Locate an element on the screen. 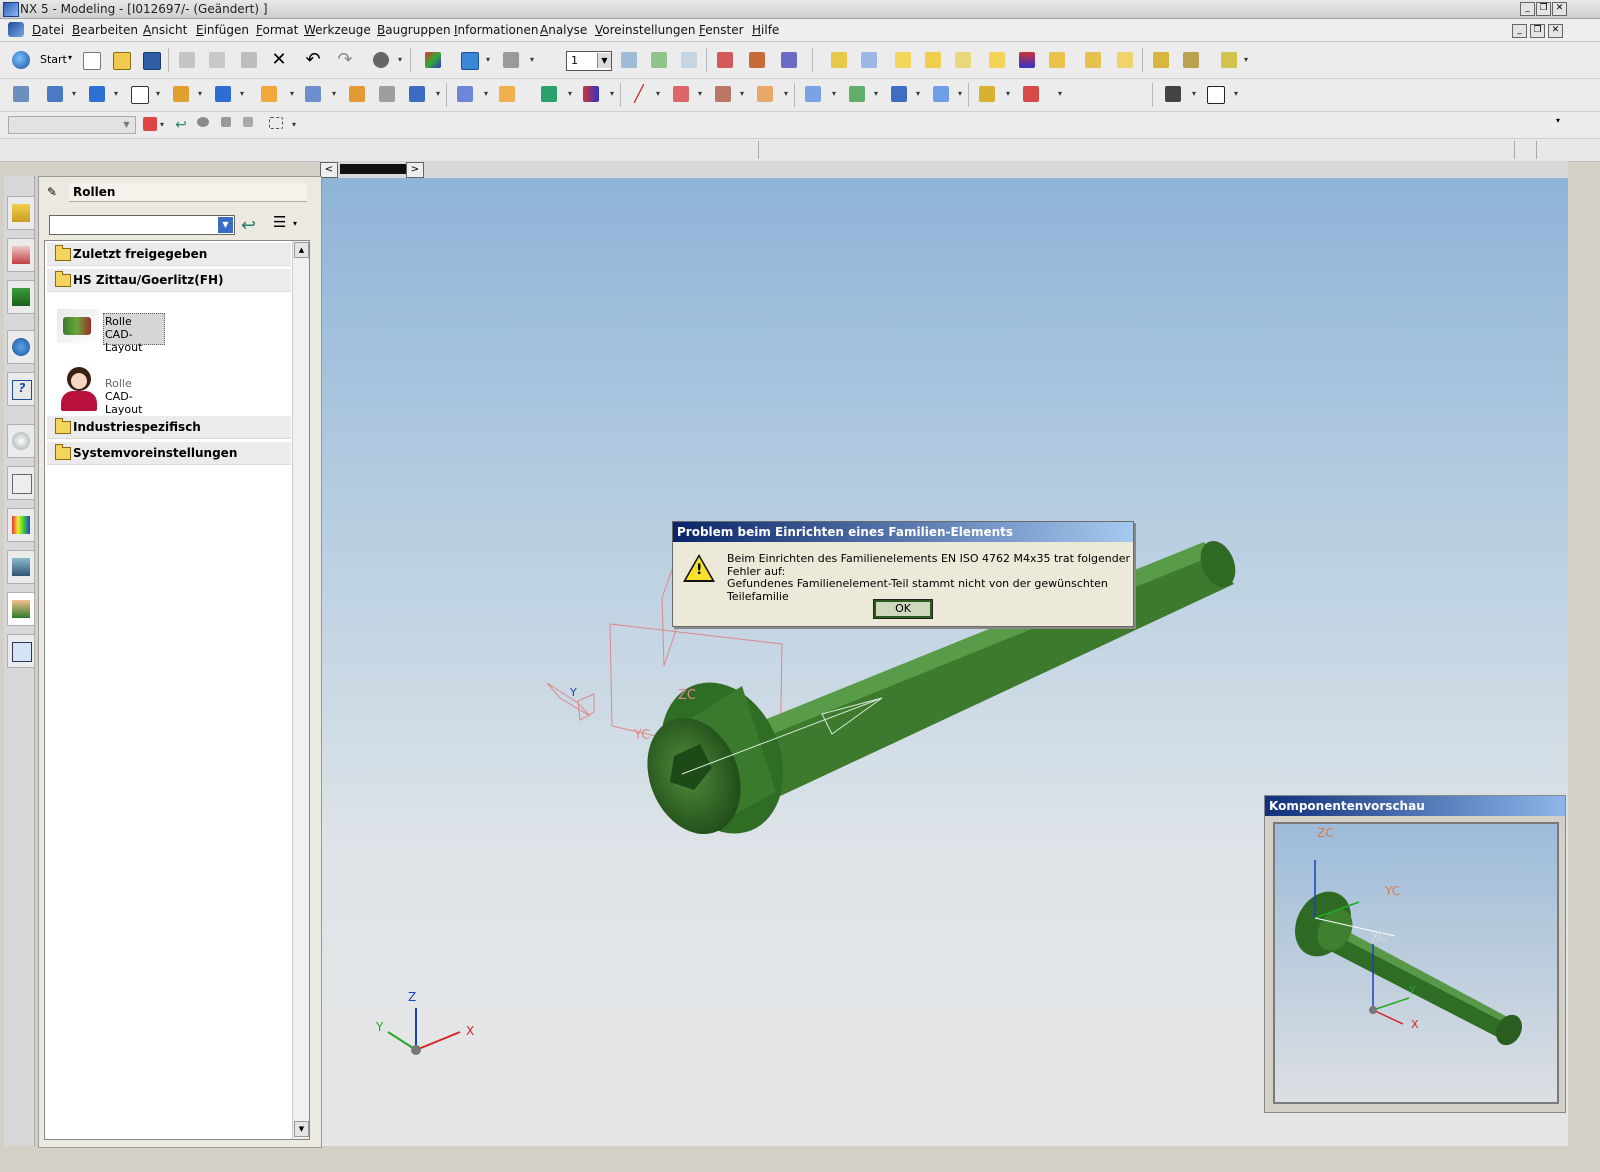 The height and width of the screenshot is (1172, 1600). menu-fenster: Fenster is located at coordinates (721, 30).